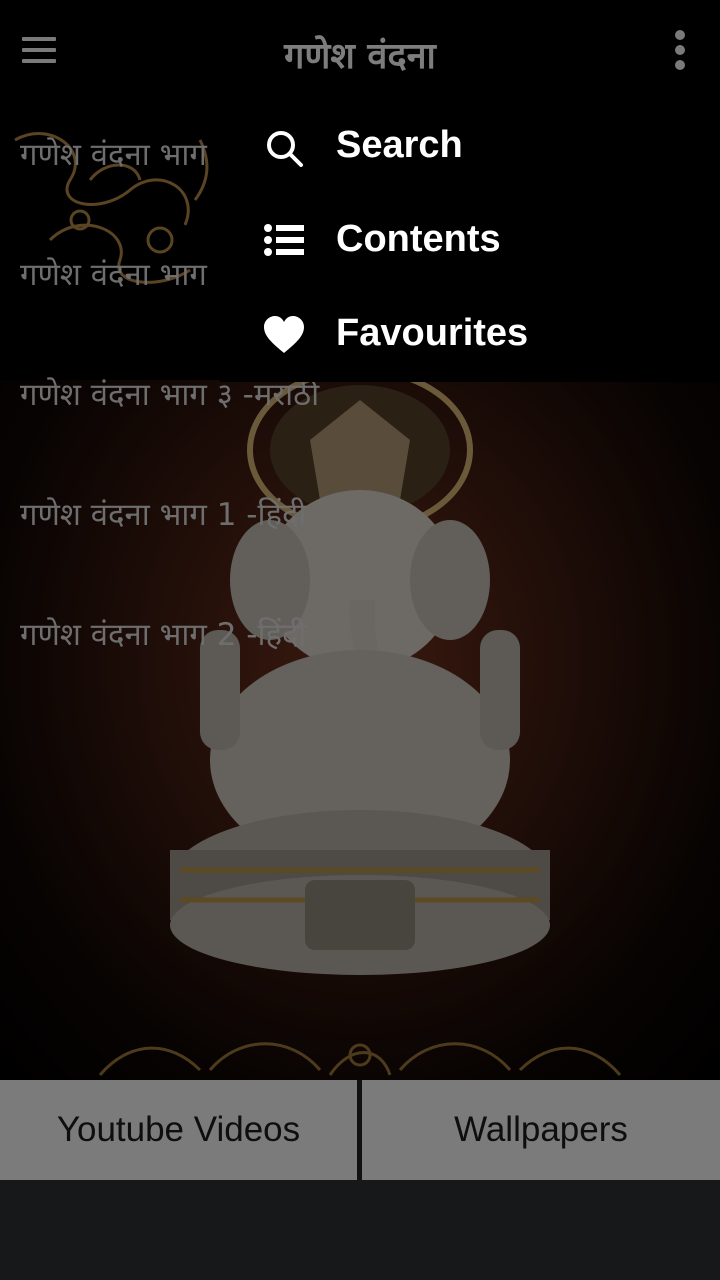 The image size is (720, 1280). Describe the element at coordinates (360, 1230) in the screenshot. I see `system-navigation-area` at that location.